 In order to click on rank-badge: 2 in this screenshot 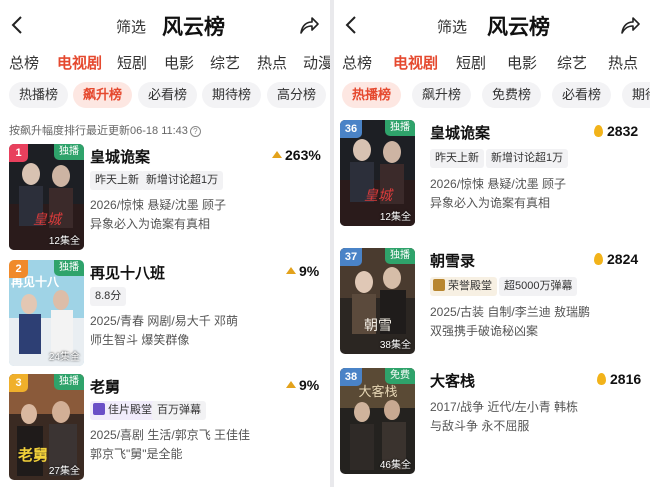, I will do `click(18, 269)`.